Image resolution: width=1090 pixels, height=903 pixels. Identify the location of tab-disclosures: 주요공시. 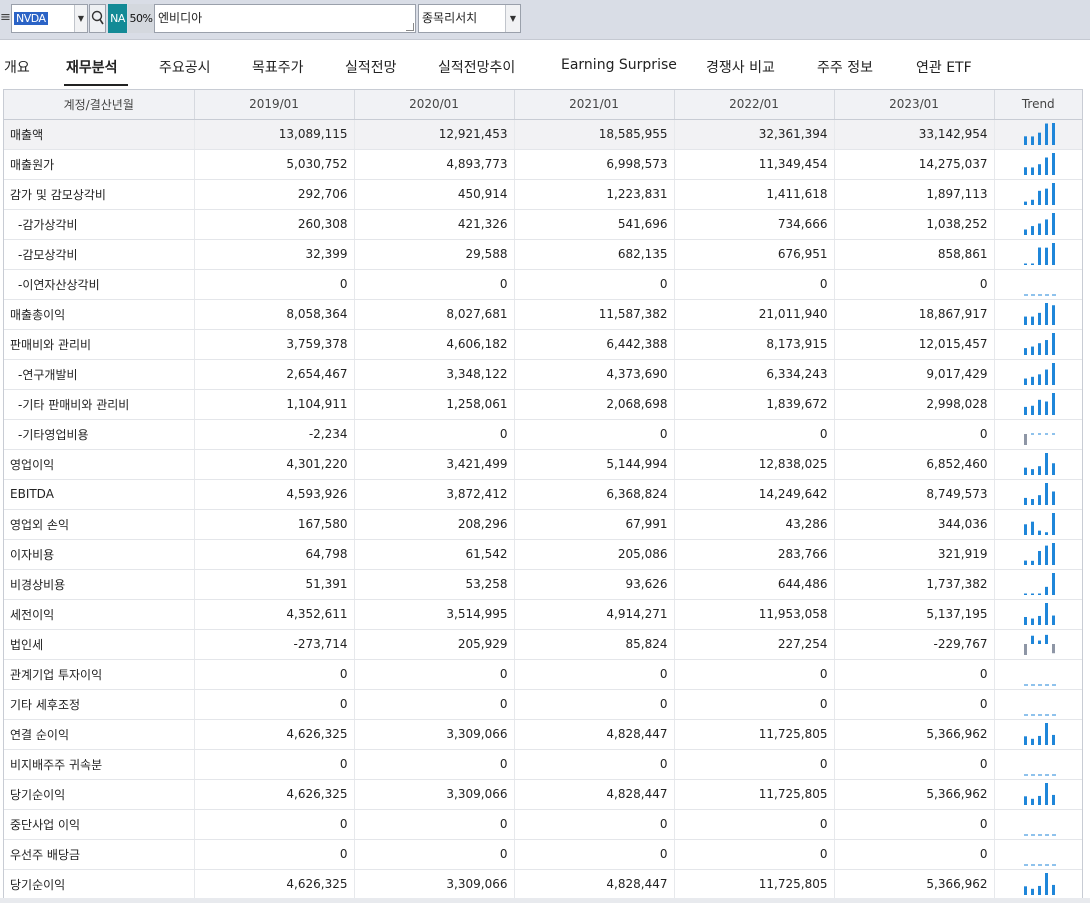
(185, 67).